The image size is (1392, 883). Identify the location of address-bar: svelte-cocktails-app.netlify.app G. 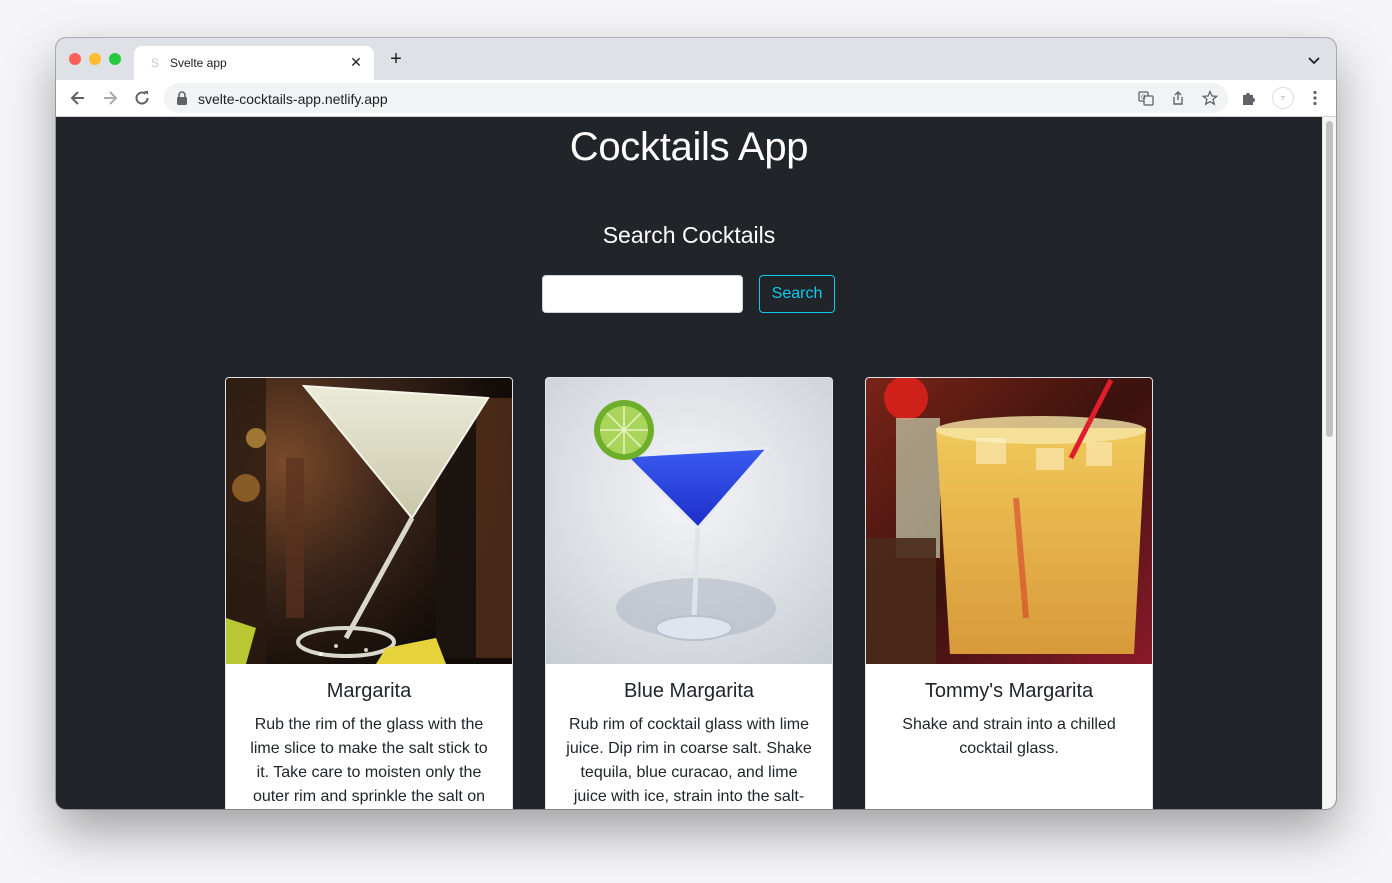
(696, 98).